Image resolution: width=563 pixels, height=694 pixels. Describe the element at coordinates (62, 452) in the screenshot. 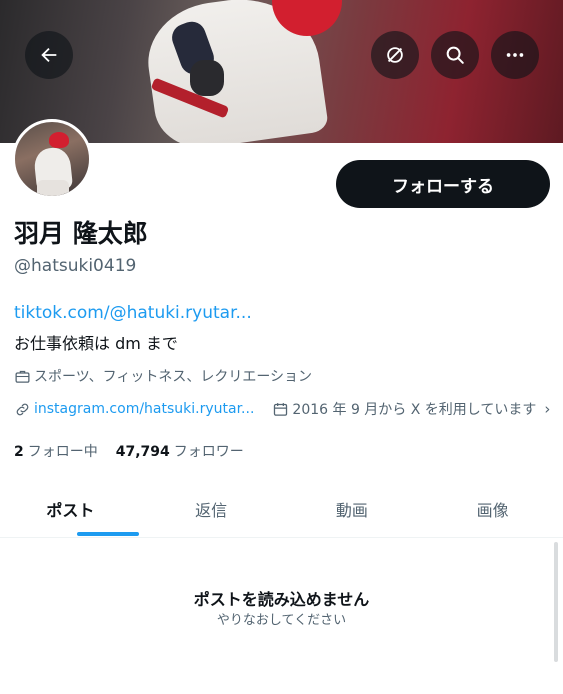

I see `following-label: フォロー中` at that location.